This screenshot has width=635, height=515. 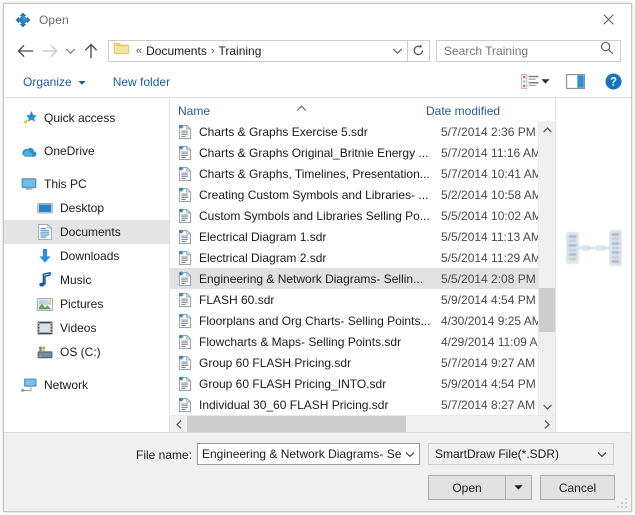 What do you see at coordinates (489, 257) in the screenshot?
I see `file-date-cell: 5/5/2014 11:29 AM` at bounding box center [489, 257].